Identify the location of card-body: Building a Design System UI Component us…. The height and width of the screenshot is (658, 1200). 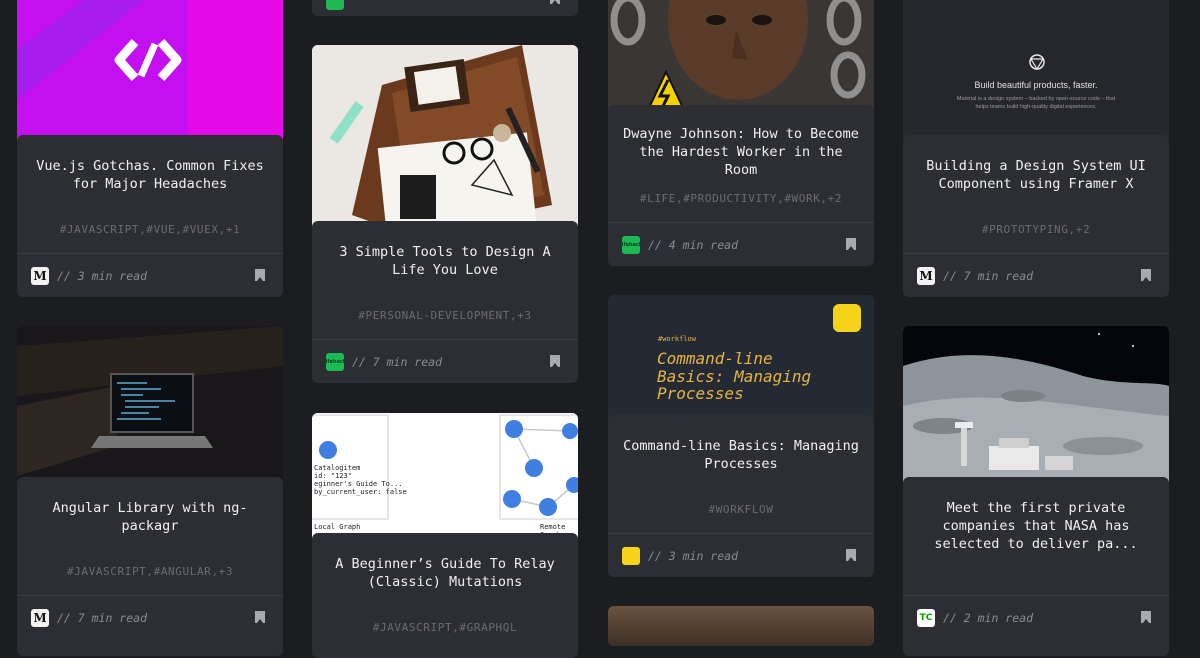
(1036, 216).